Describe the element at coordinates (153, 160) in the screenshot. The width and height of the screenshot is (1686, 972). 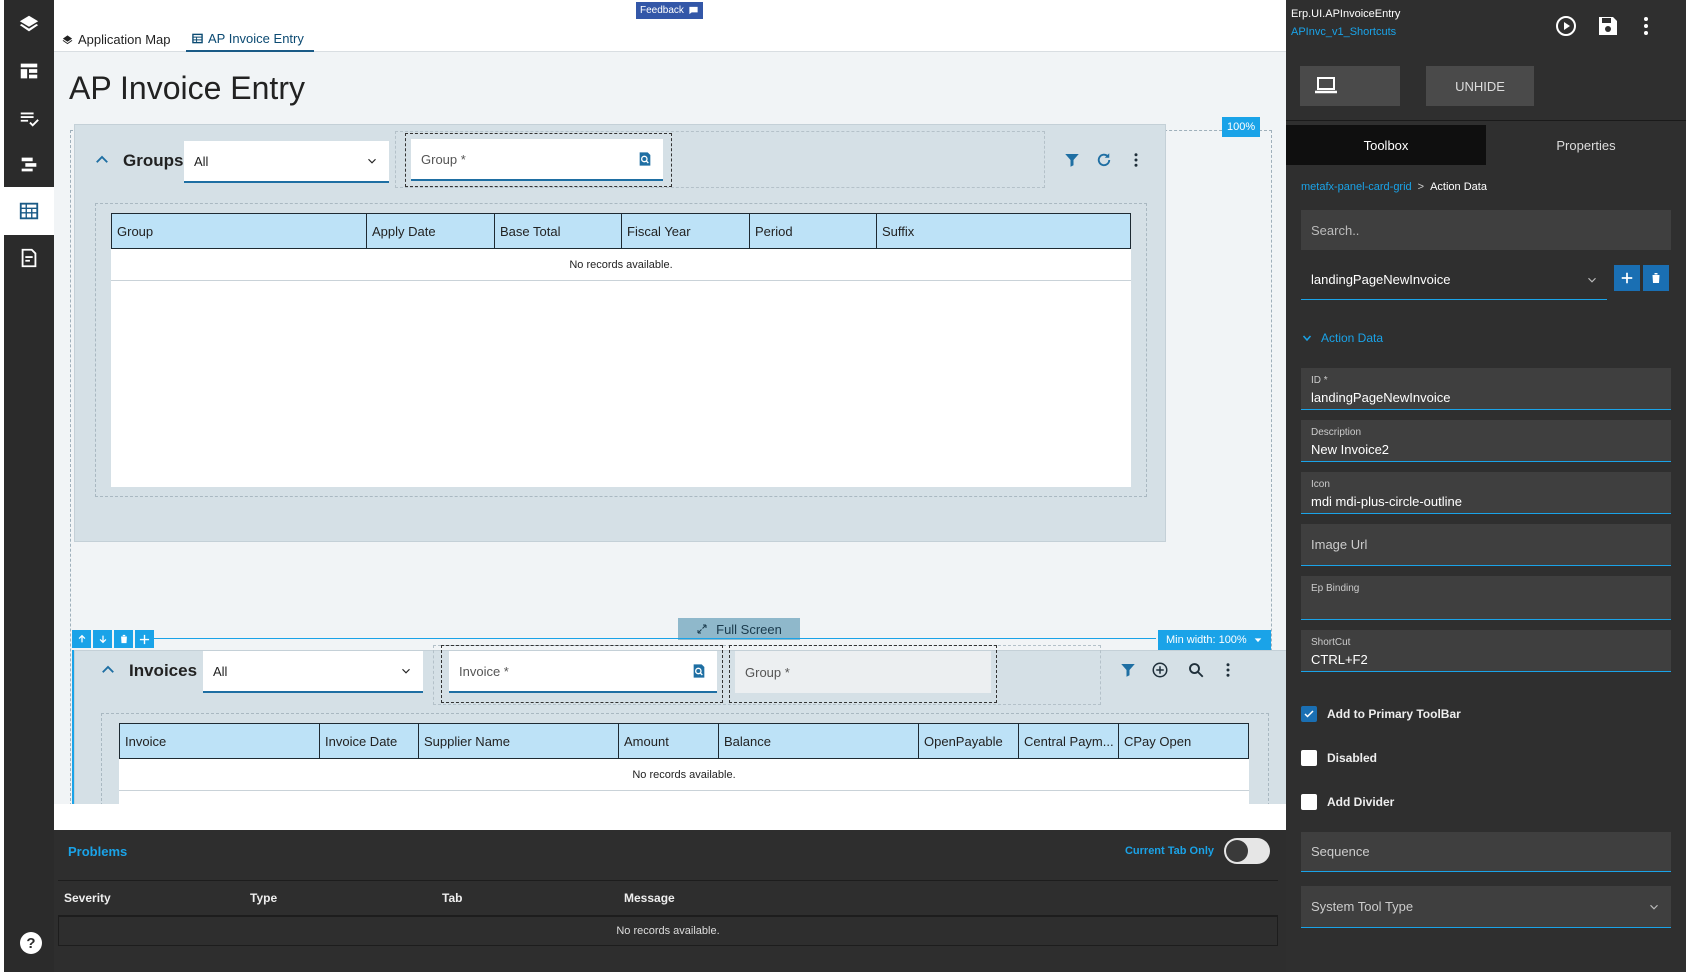
I see `groups-panel-title: Groups` at that location.